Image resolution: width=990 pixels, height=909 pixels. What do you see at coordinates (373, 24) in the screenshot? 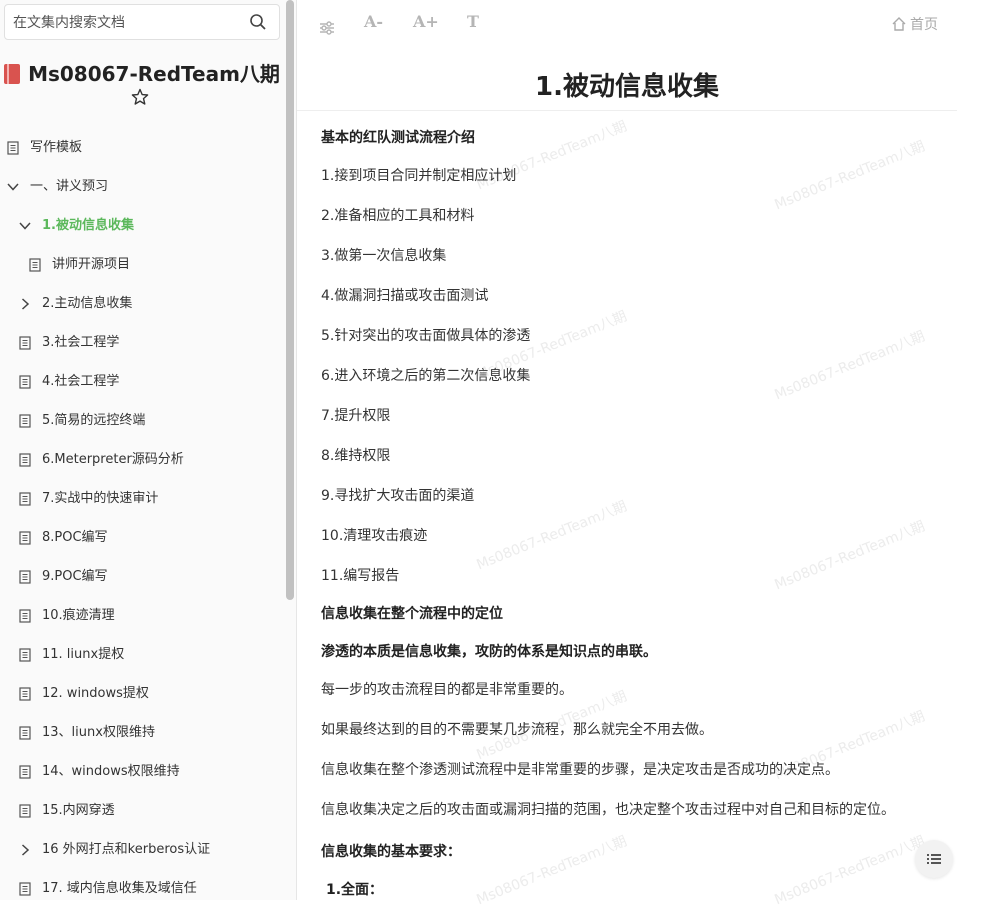
I see `font-smaller-button: A-` at bounding box center [373, 24].